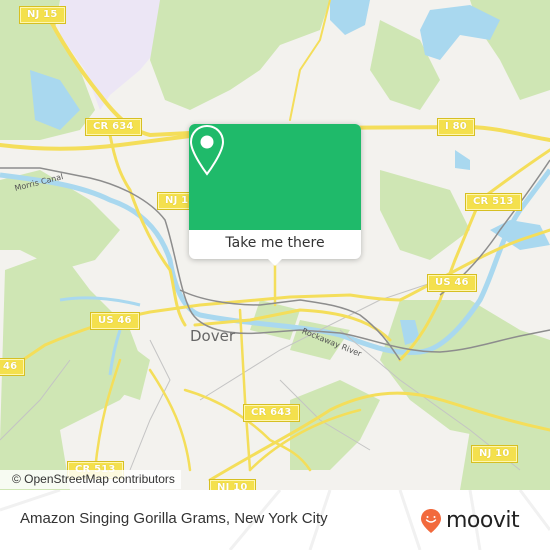  Describe the element at coordinates (42, 15) in the screenshot. I see `road-shield-nj15: NJ 15` at that location.